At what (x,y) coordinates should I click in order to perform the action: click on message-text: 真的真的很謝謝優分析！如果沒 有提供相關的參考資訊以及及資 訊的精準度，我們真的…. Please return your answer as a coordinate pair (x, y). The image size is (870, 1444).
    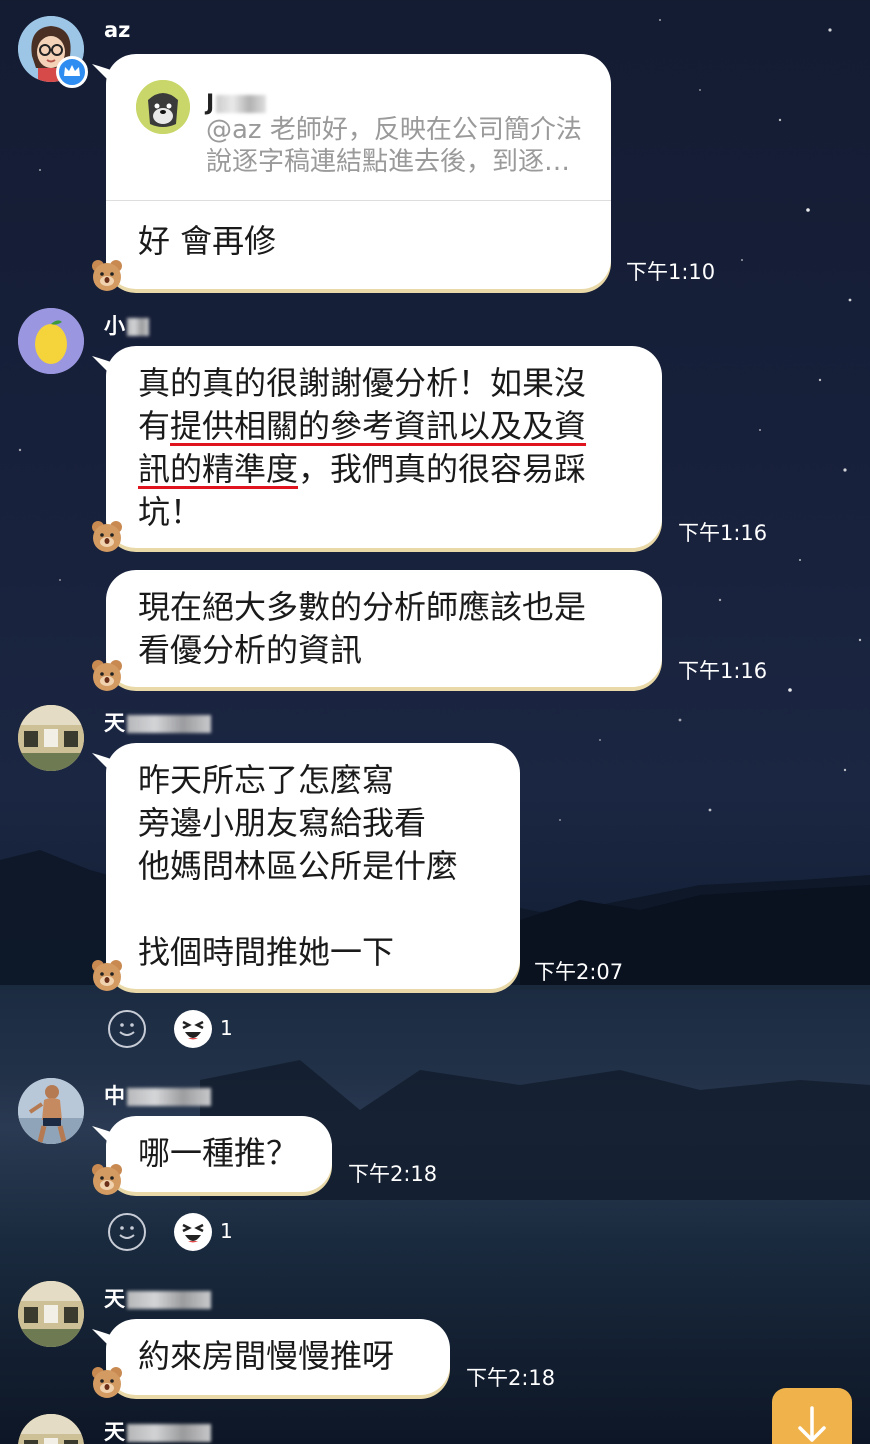
    Looking at the image, I should click on (362, 447).